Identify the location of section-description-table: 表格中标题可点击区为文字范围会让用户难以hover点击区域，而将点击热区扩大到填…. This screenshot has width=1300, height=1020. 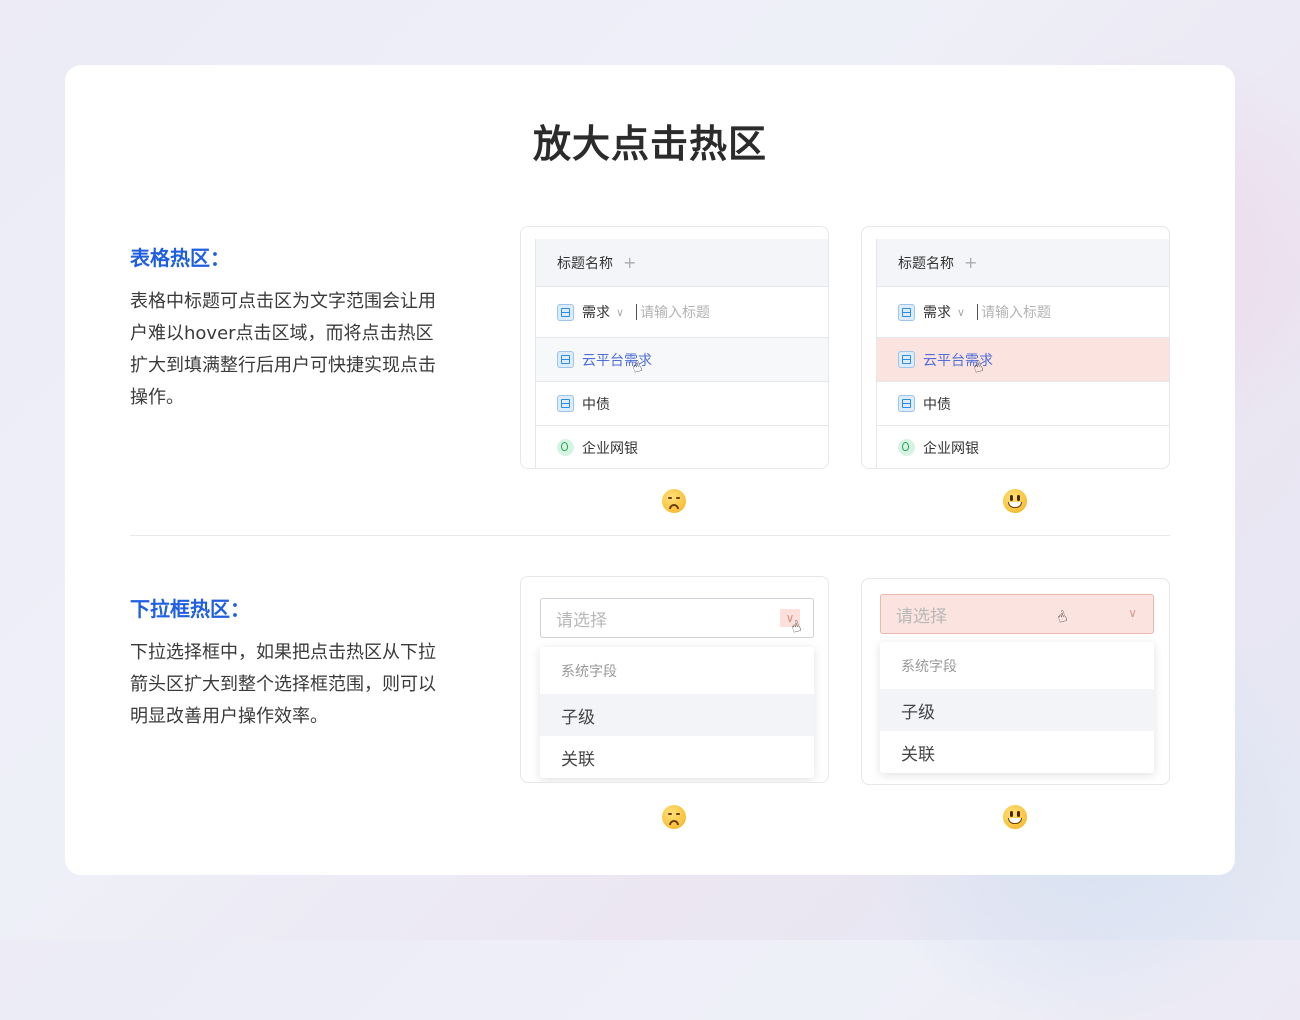
(283, 349).